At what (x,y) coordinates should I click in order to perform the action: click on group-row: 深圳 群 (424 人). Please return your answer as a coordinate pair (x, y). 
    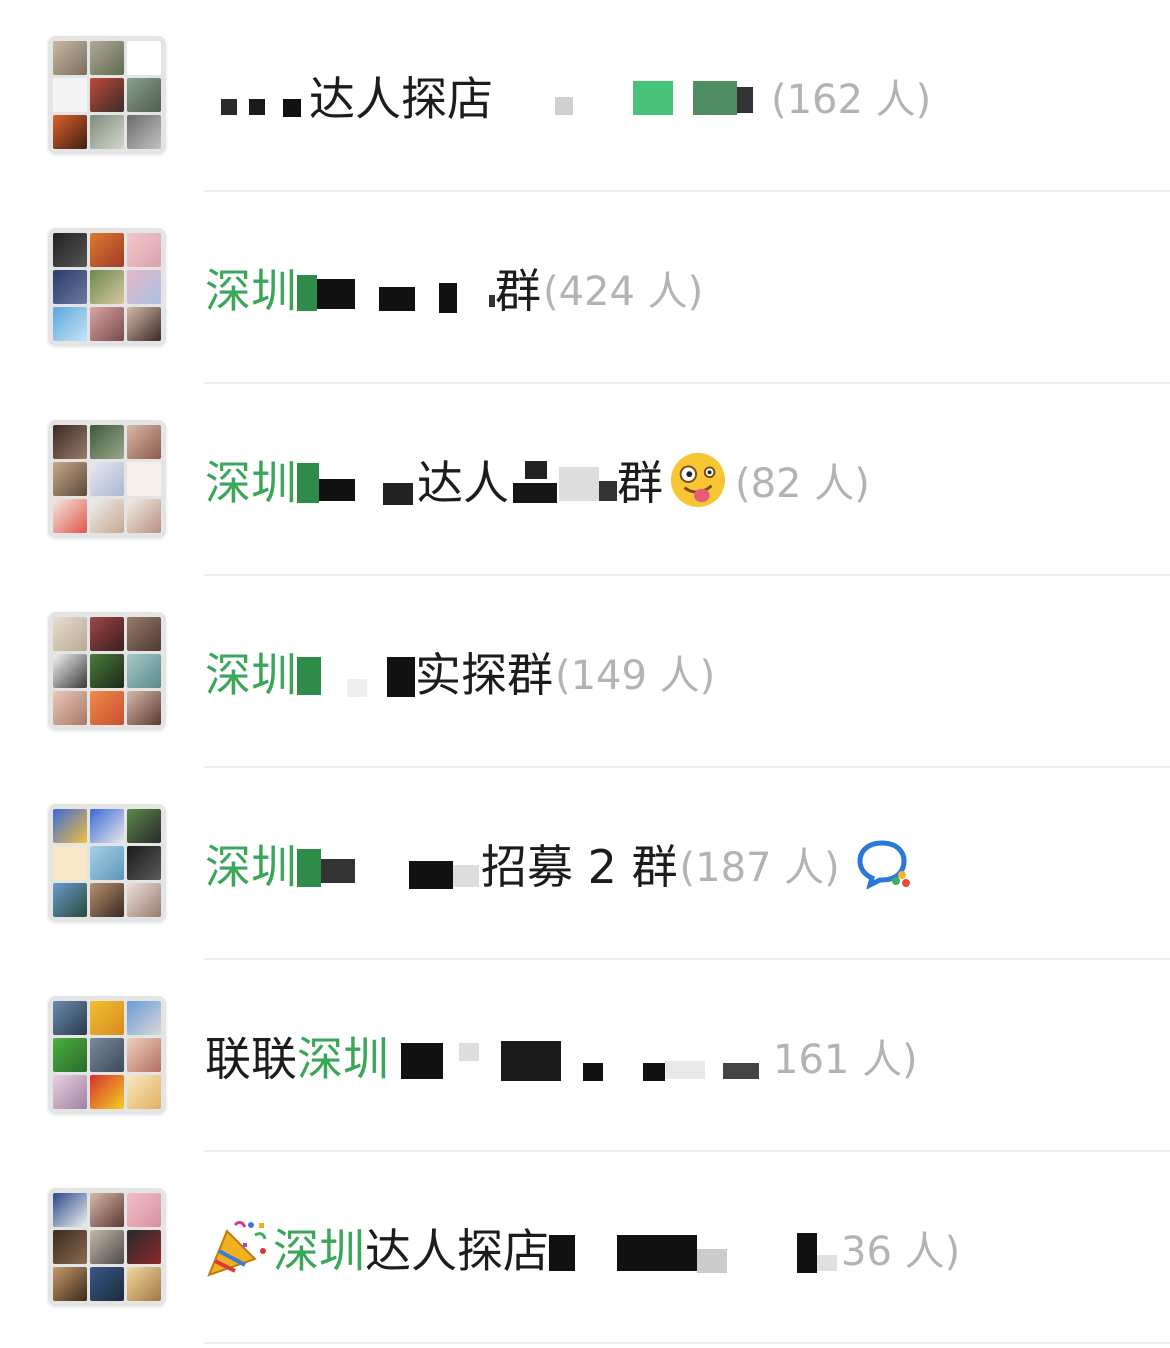
    Looking at the image, I should click on (585, 288).